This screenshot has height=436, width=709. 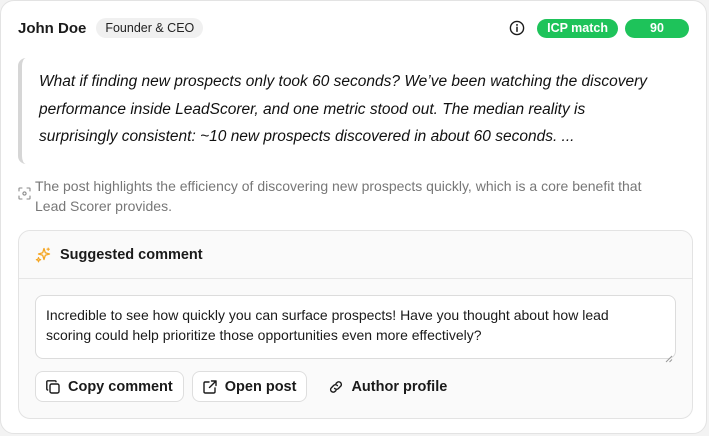 What do you see at coordinates (210, 387) in the screenshot?
I see `external-link-icon` at bounding box center [210, 387].